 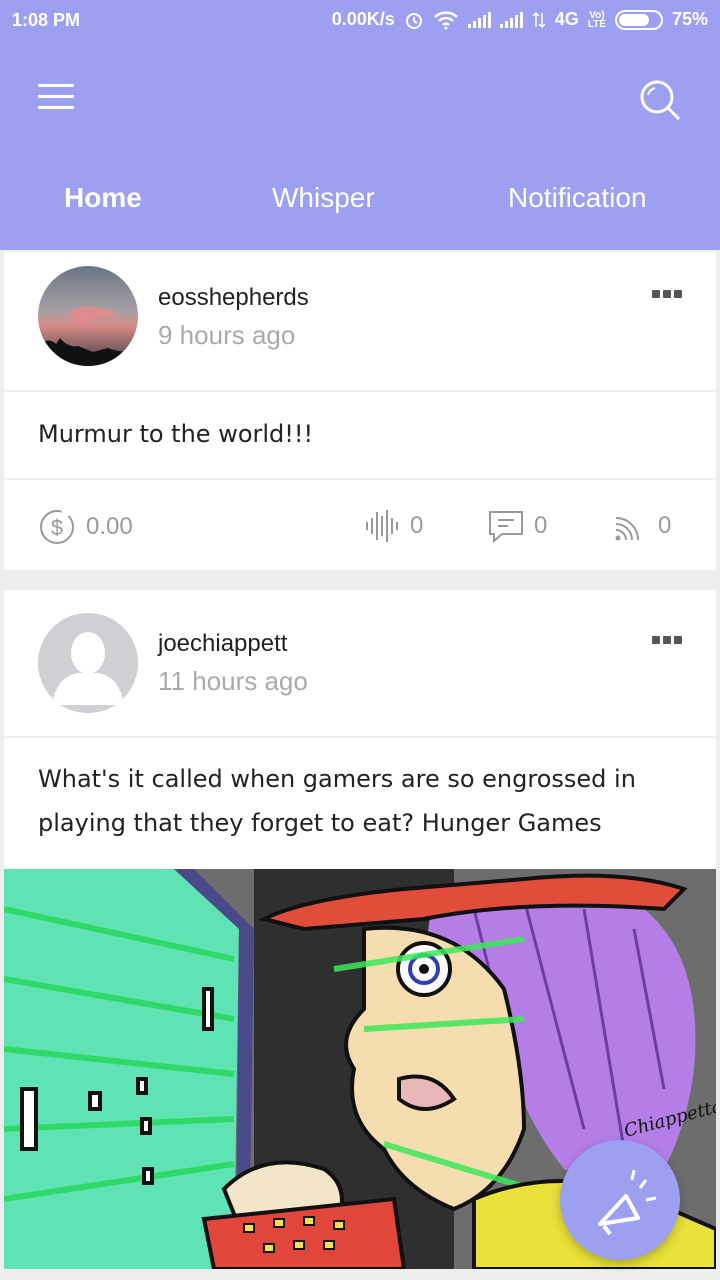 What do you see at coordinates (689, 19) in the screenshot?
I see `battery-level: 75%` at bounding box center [689, 19].